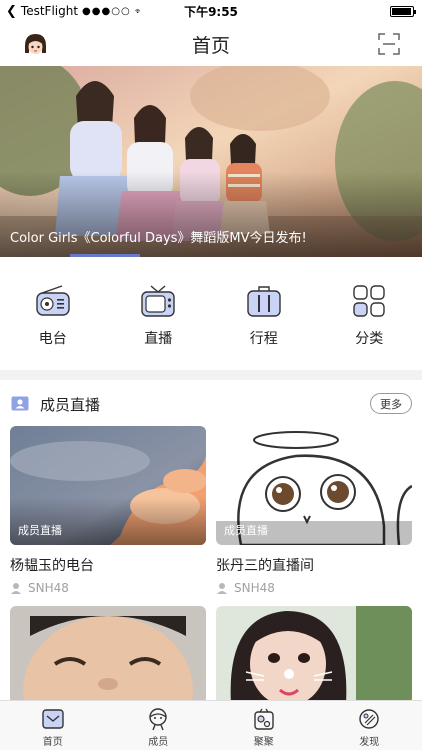  I want to click on tab-discover: 发现, so click(369, 725).